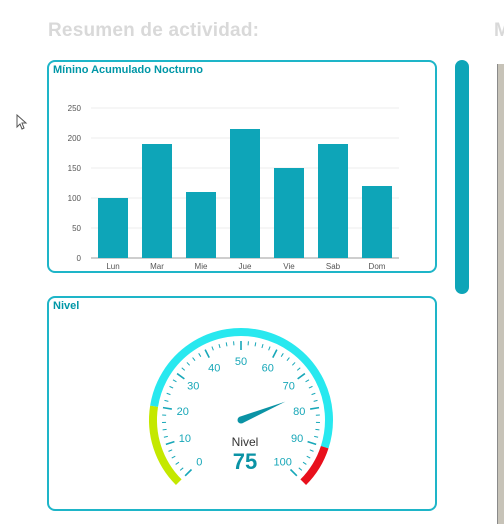 The image size is (504, 532). What do you see at coordinates (289, 266) in the screenshot?
I see `x-tick-label: Vie` at bounding box center [289, 266].